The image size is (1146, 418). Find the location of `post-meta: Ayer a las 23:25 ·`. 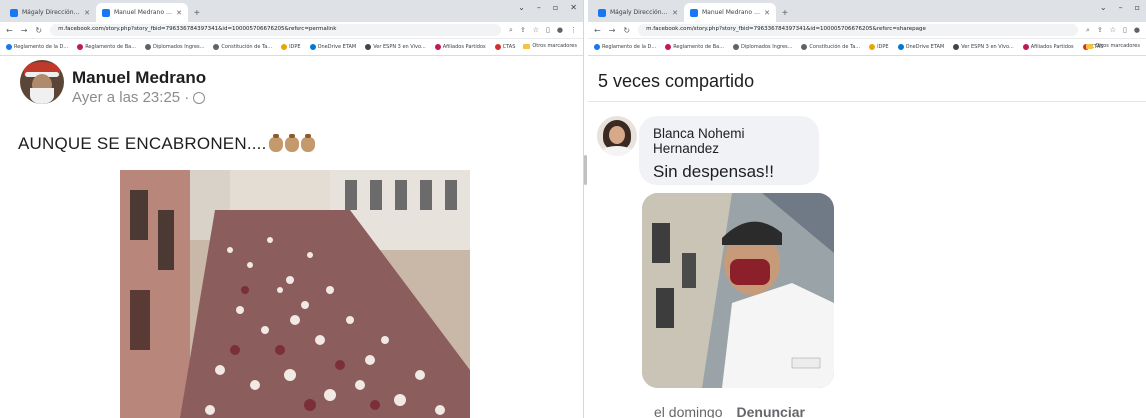

post-meta: Ayer a las 23:25 · is located at coordinates (139, 97).